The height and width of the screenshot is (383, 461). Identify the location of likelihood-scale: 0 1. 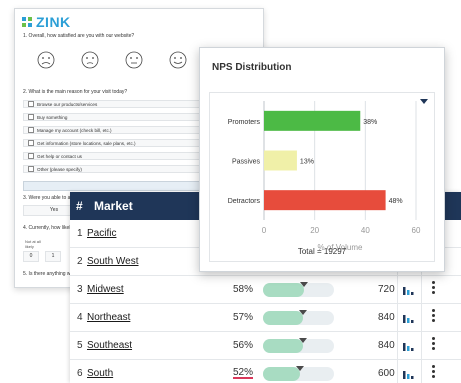
(42, 256).